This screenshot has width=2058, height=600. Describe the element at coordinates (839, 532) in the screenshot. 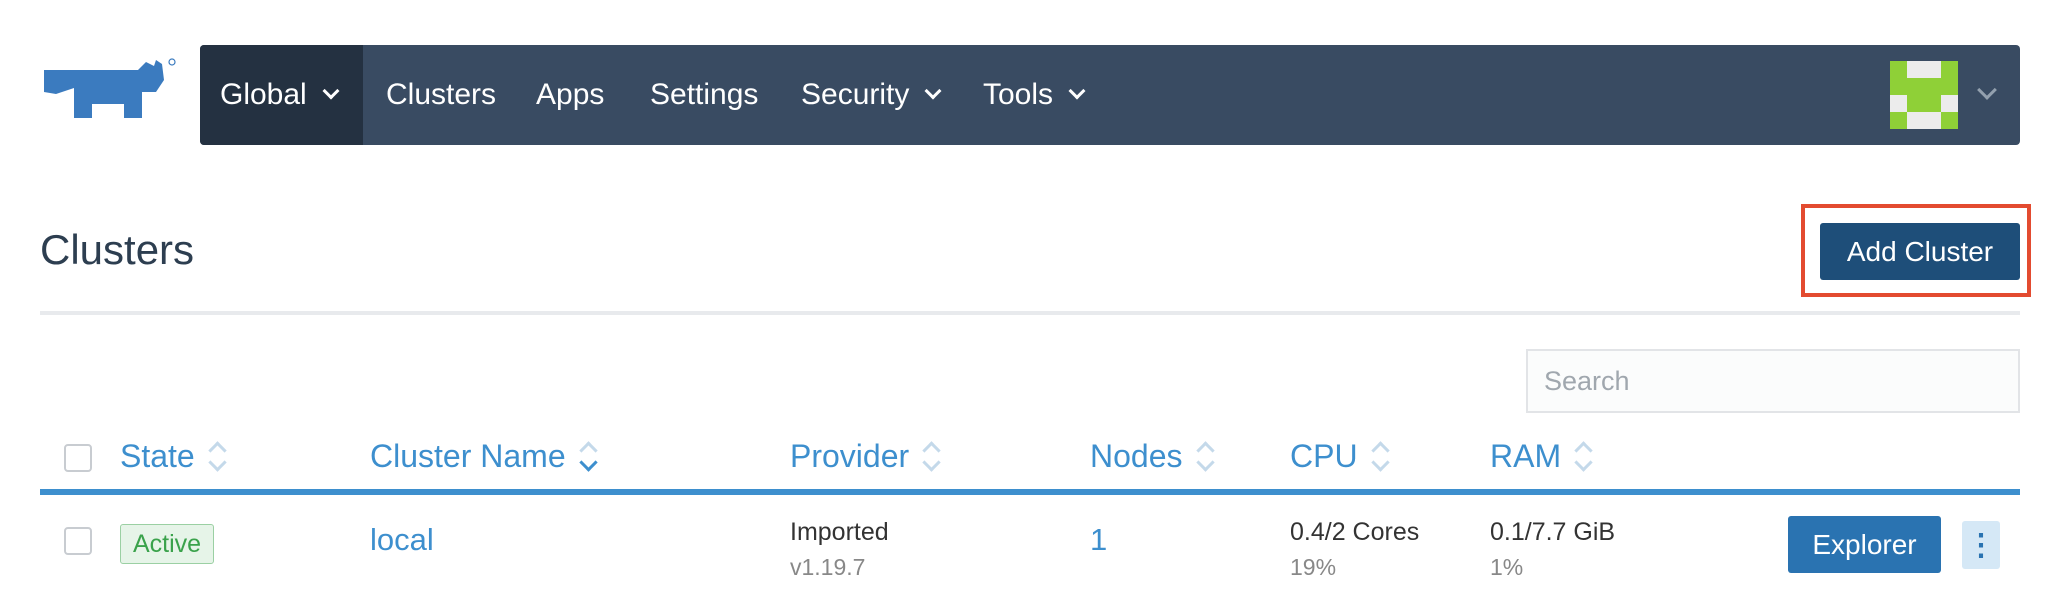

I see `provider-value: Imported` at that location.